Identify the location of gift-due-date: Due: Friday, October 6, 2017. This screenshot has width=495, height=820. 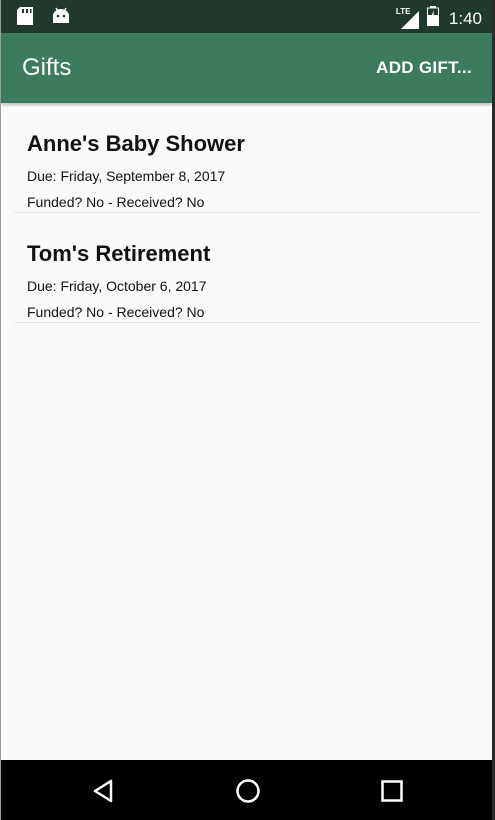
(117, 286).